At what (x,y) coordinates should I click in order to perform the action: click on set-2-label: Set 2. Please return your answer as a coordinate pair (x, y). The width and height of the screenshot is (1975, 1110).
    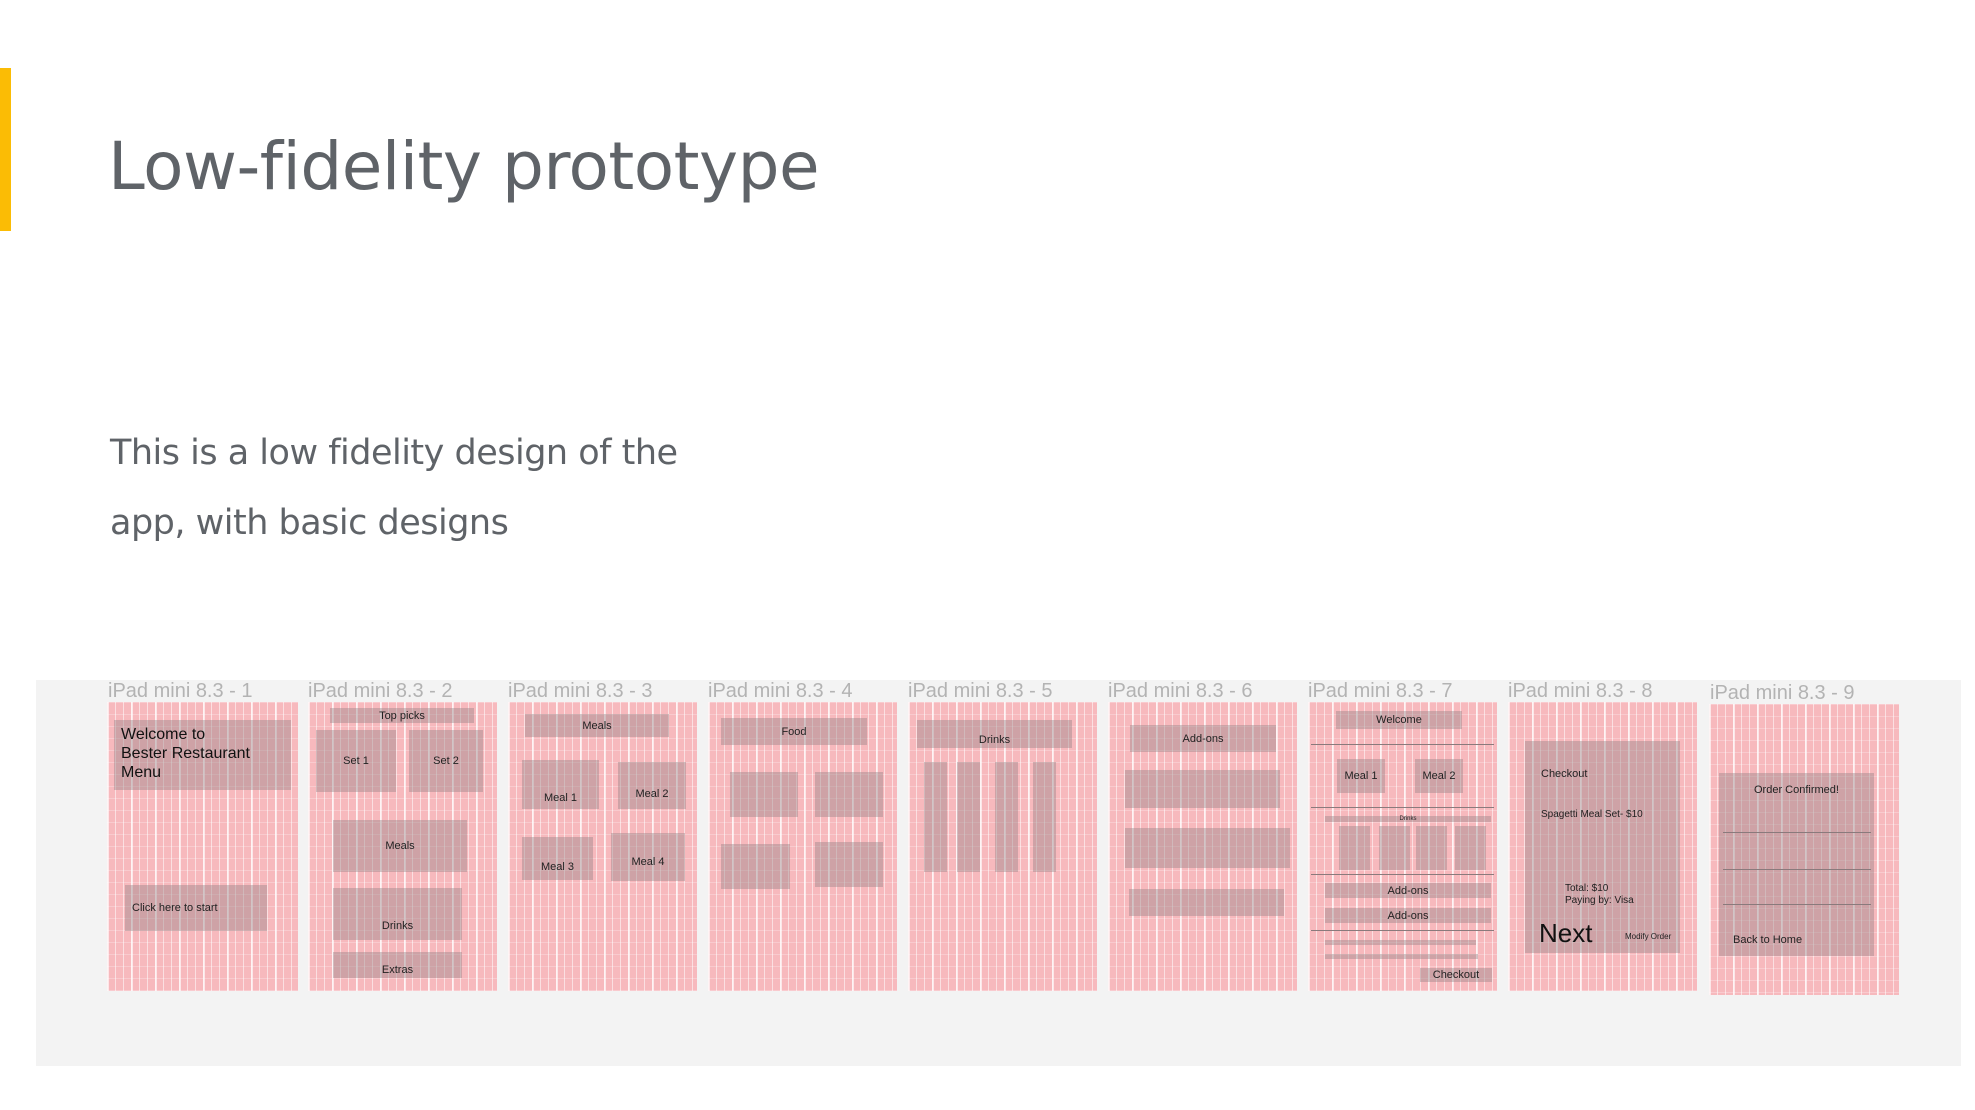
    Looking at the image, I should click on (446, 761).